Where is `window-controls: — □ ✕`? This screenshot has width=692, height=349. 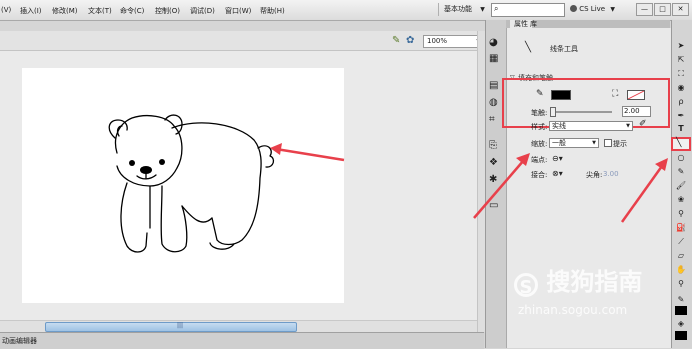 window-controls: — □ ✕ is located at coordinates (663, 9).